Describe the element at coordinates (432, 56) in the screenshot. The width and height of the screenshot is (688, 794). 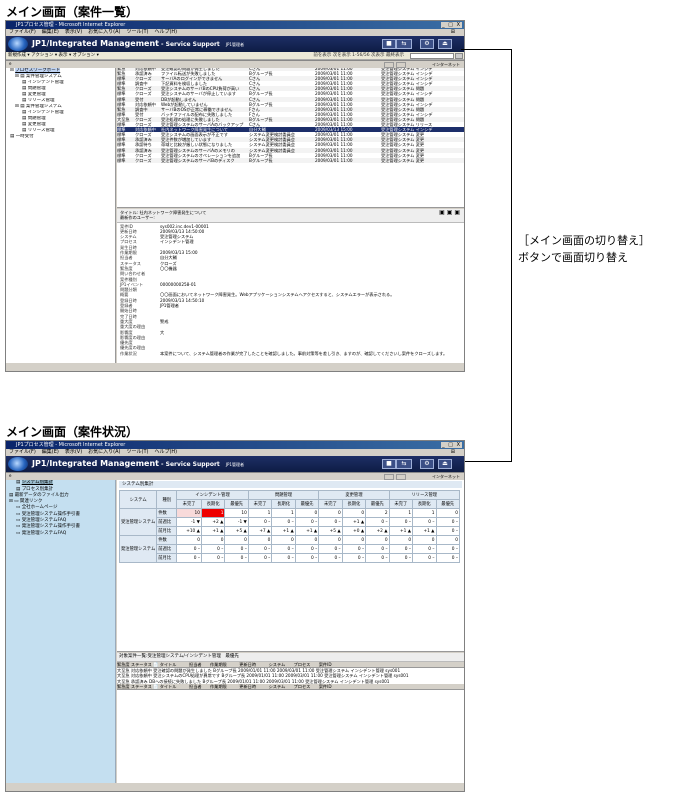
I see `search-input` at that location.